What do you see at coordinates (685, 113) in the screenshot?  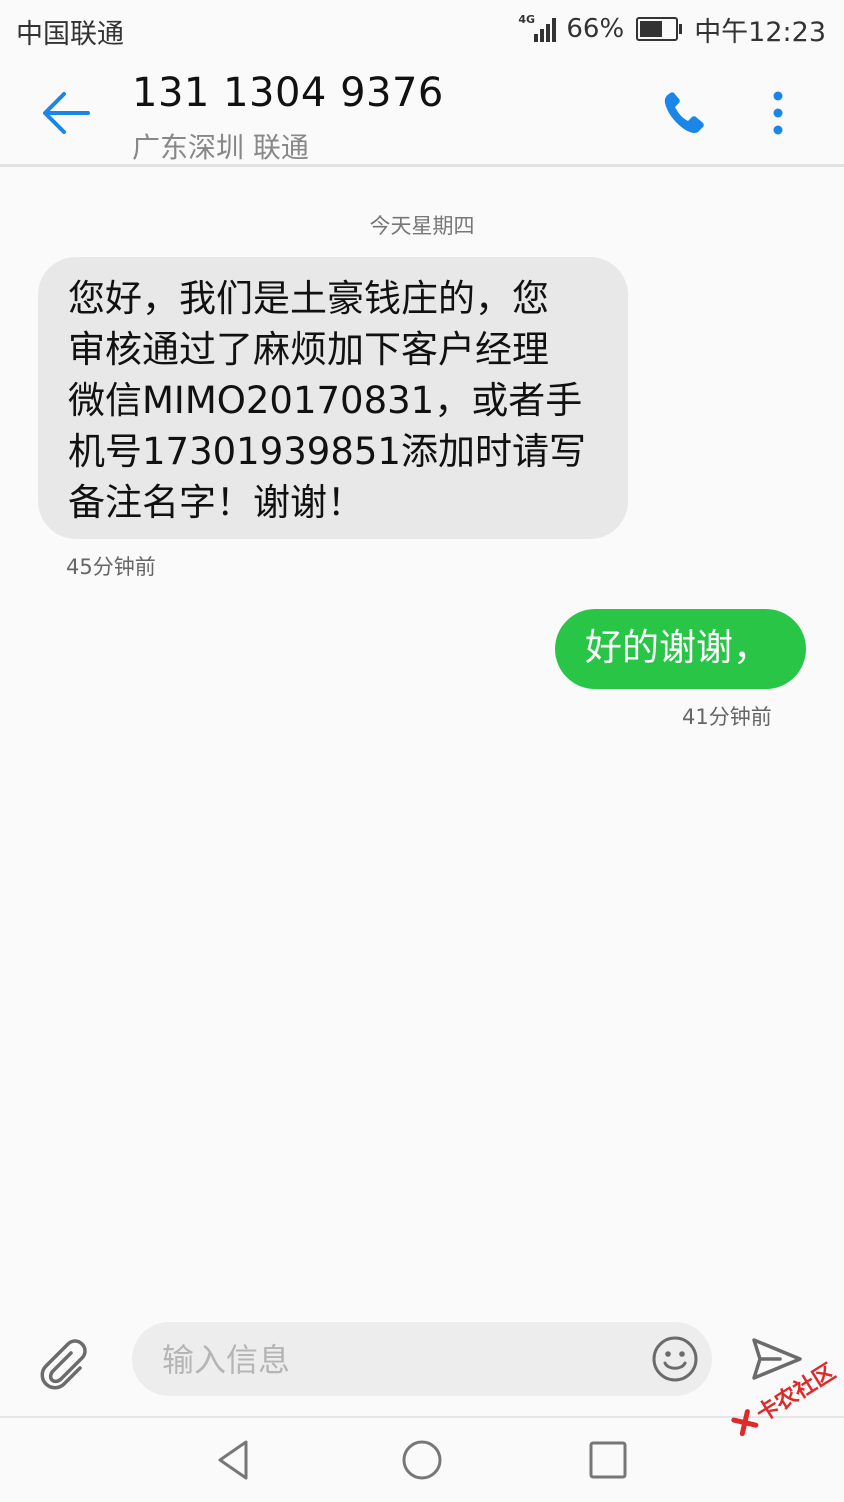 I see `phone-icon` at bounding box center [685, 113].